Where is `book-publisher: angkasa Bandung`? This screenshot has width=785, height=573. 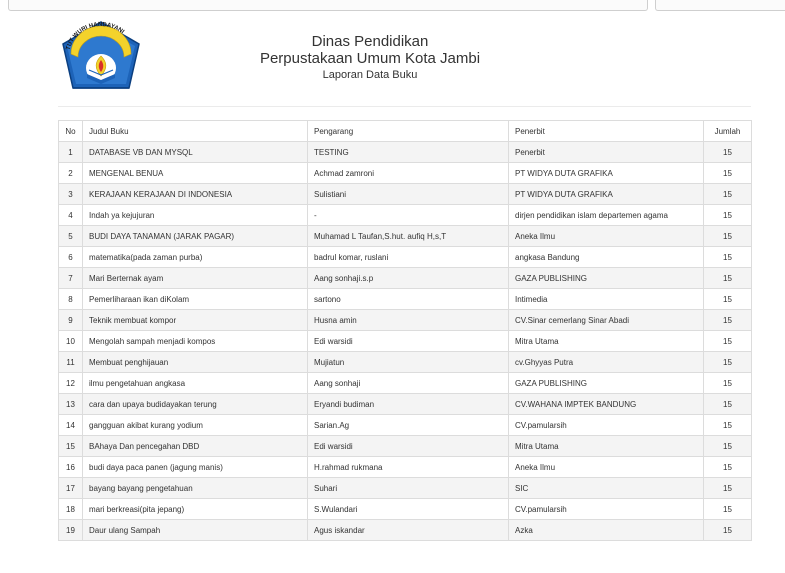
book-publisher: angkasa Bandung is located at coordinates (606, 257).